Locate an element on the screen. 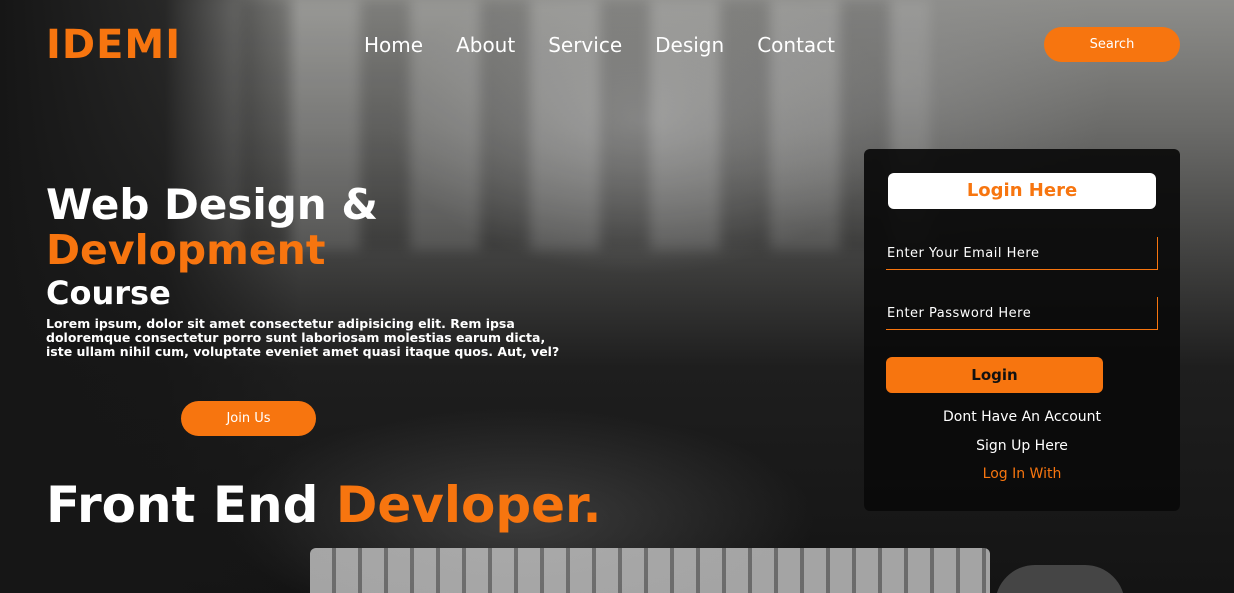 The image size is (1234, 593). search-button: Search is located at coordinates (1112, 44).